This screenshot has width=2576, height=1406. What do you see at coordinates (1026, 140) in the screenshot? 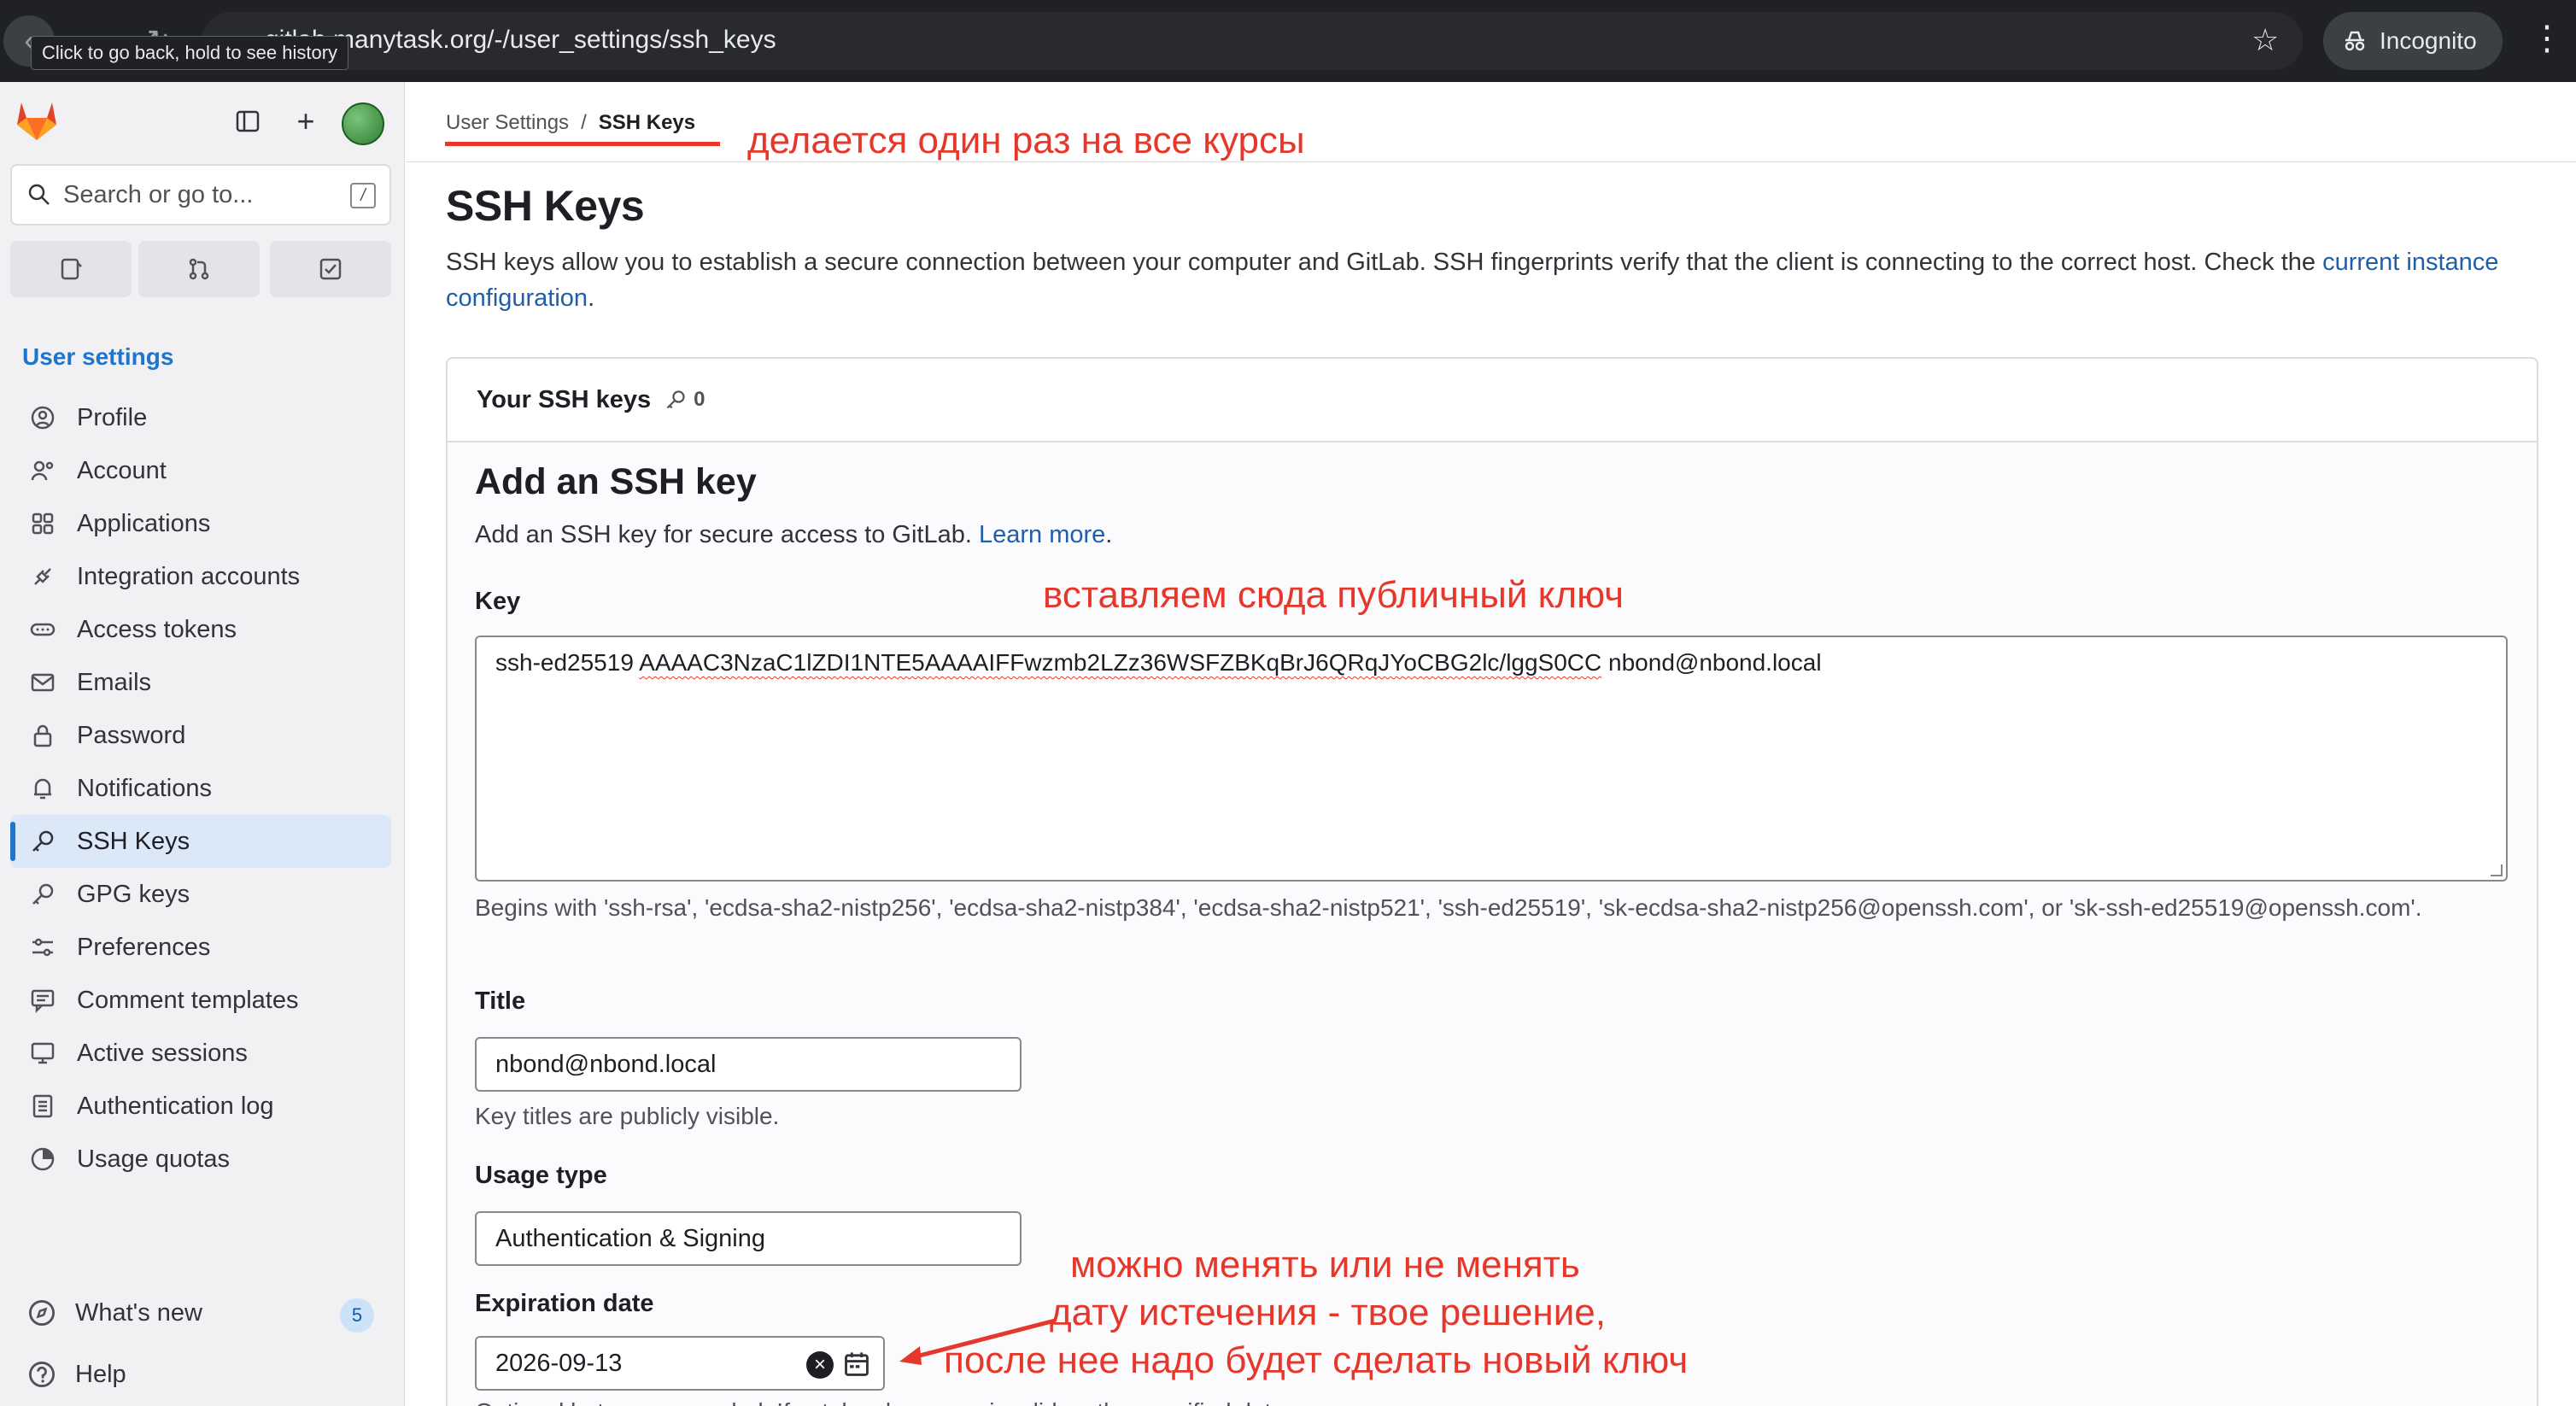
I see `annotation-top: делается один раз на все курсы` at bounding box center [1026, 140].